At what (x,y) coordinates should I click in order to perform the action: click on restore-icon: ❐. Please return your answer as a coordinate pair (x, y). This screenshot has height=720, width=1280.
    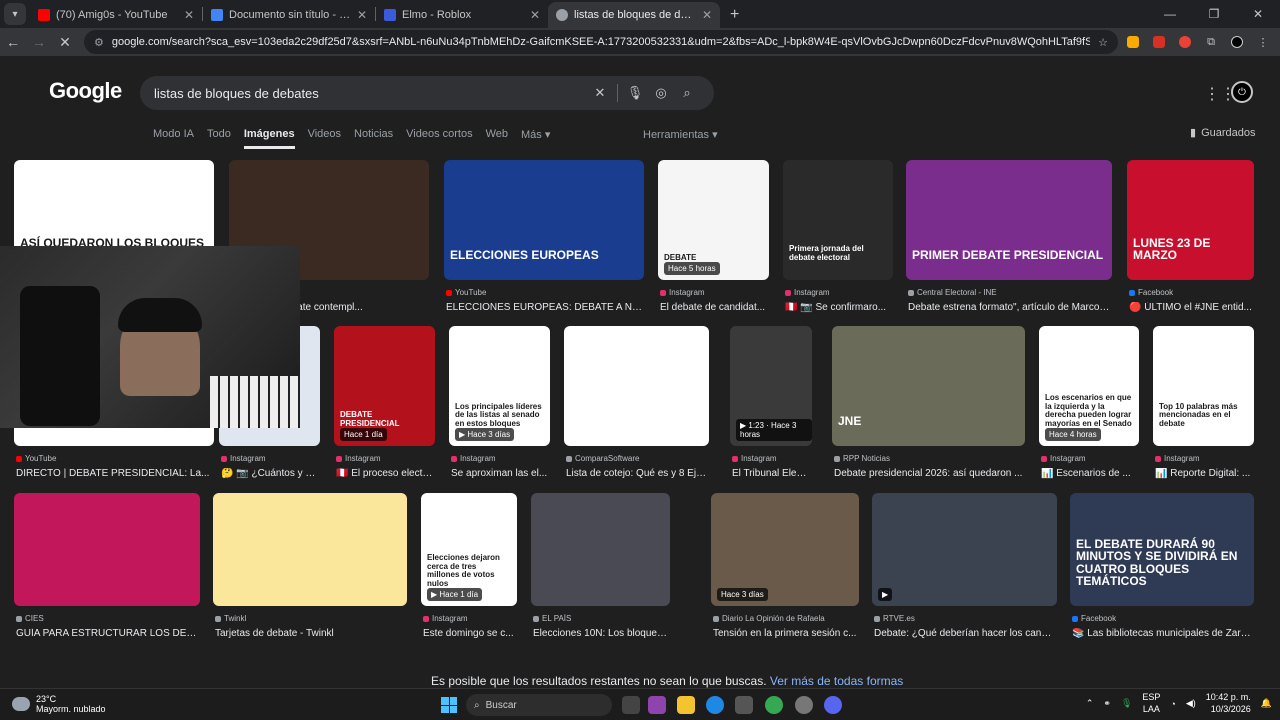
    Looking at the image, I should click on (1214, 14).